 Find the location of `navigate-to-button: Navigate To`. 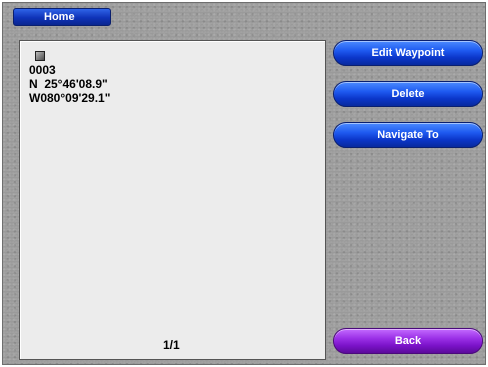

navigate-to-button: Navigate To is located at coordinates (408, 135).